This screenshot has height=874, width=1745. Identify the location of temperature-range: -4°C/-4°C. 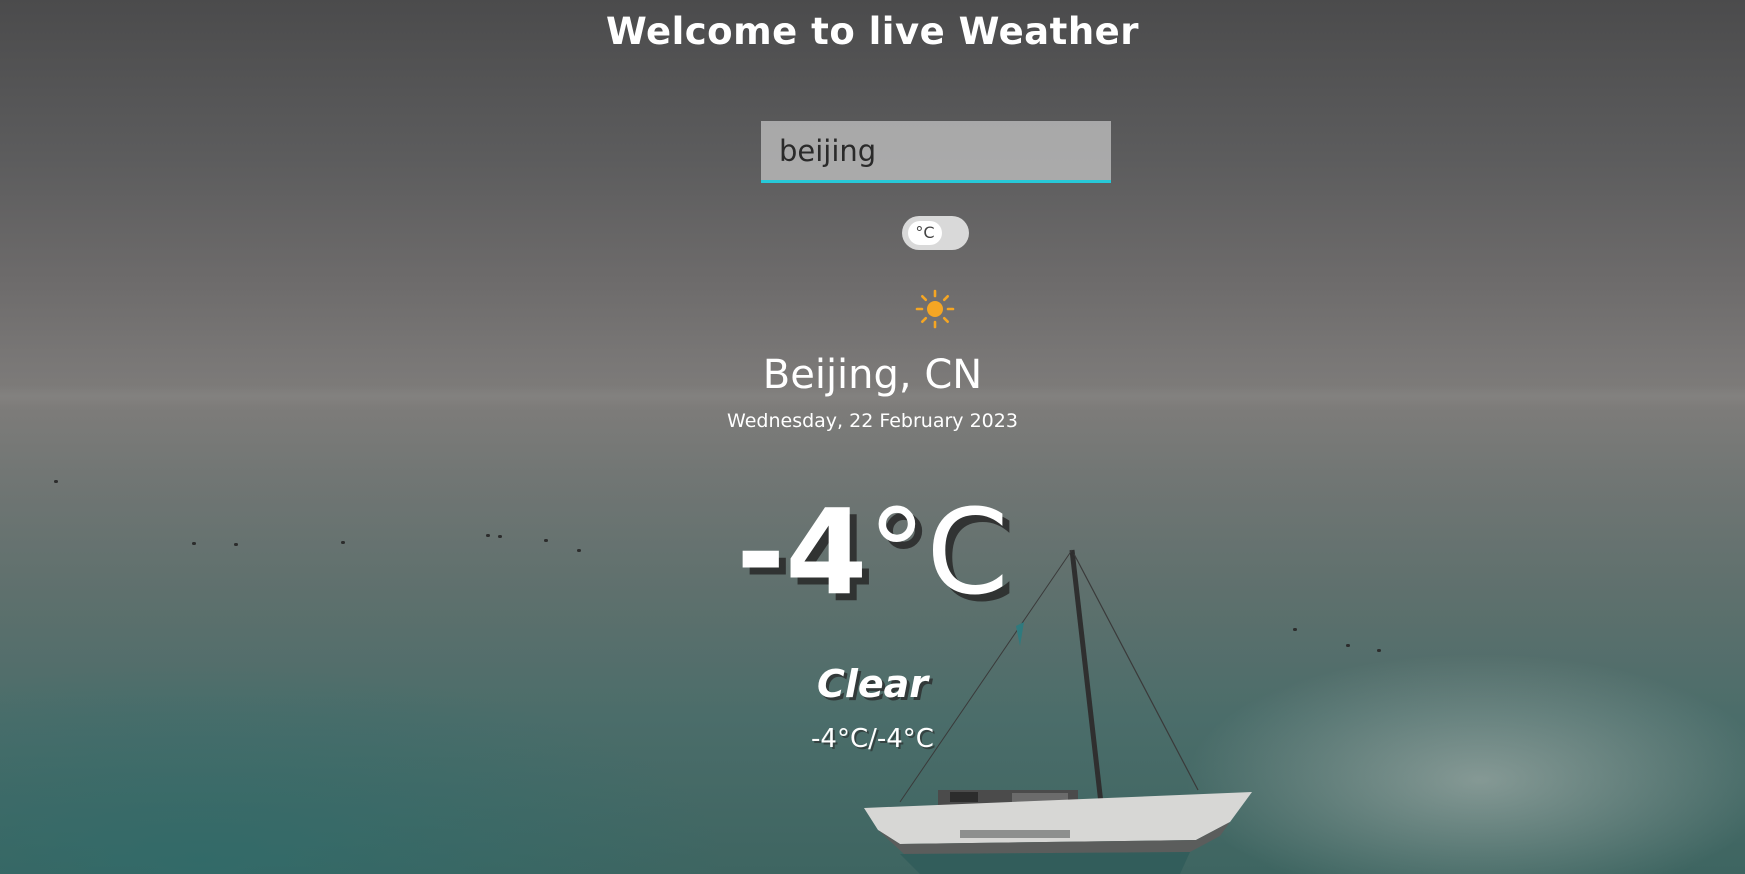
(872, 739).